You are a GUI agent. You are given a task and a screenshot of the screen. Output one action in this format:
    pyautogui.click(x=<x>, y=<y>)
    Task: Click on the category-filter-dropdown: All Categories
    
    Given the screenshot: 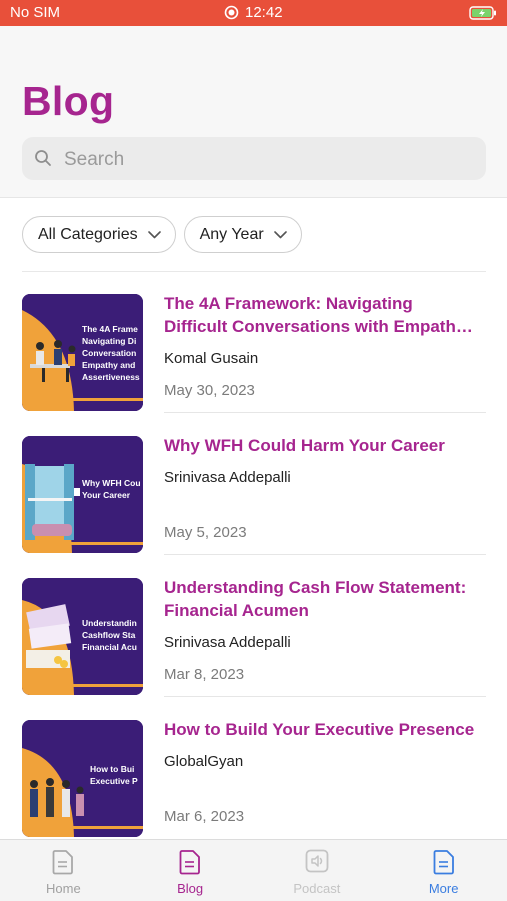 What is the action you would take?
    pyautogui.click(x=99, y=234)
    